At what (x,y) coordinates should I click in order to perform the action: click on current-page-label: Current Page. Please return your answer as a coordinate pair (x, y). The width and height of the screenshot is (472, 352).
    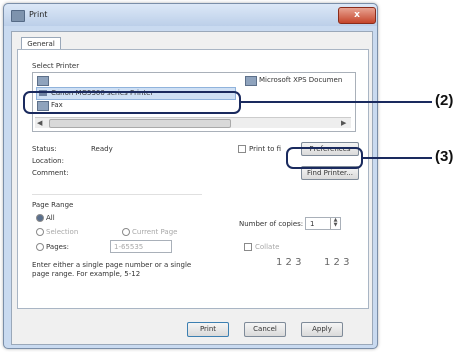
    Looking at the image, I should click on (155, 232).